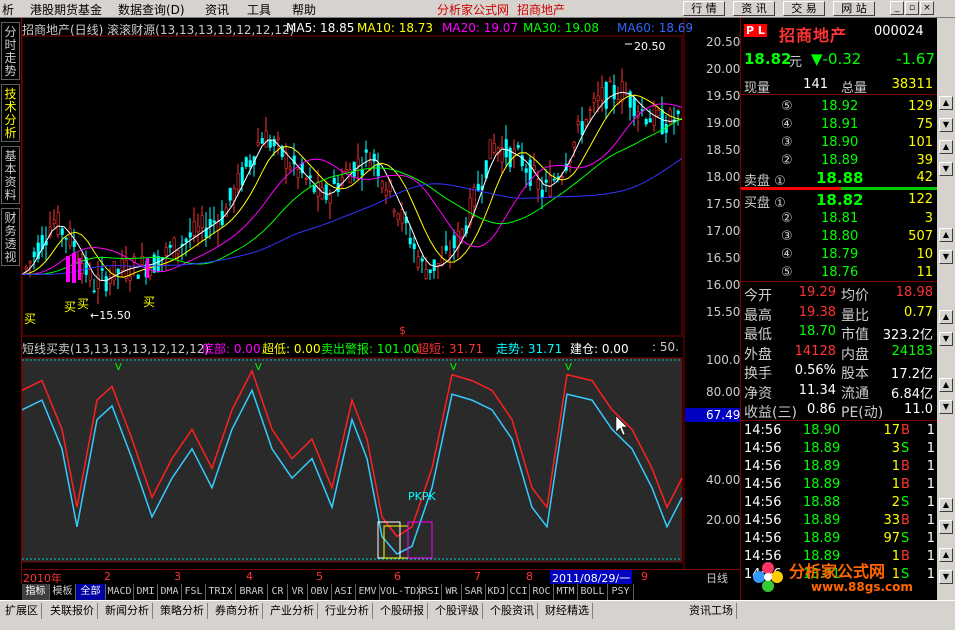 This screenshot has height=630, width=955. What do you see at coordinates (10, 113) in the screenshot?
I see `tab-technical: 技术分析` at bounding box center [10, 113].